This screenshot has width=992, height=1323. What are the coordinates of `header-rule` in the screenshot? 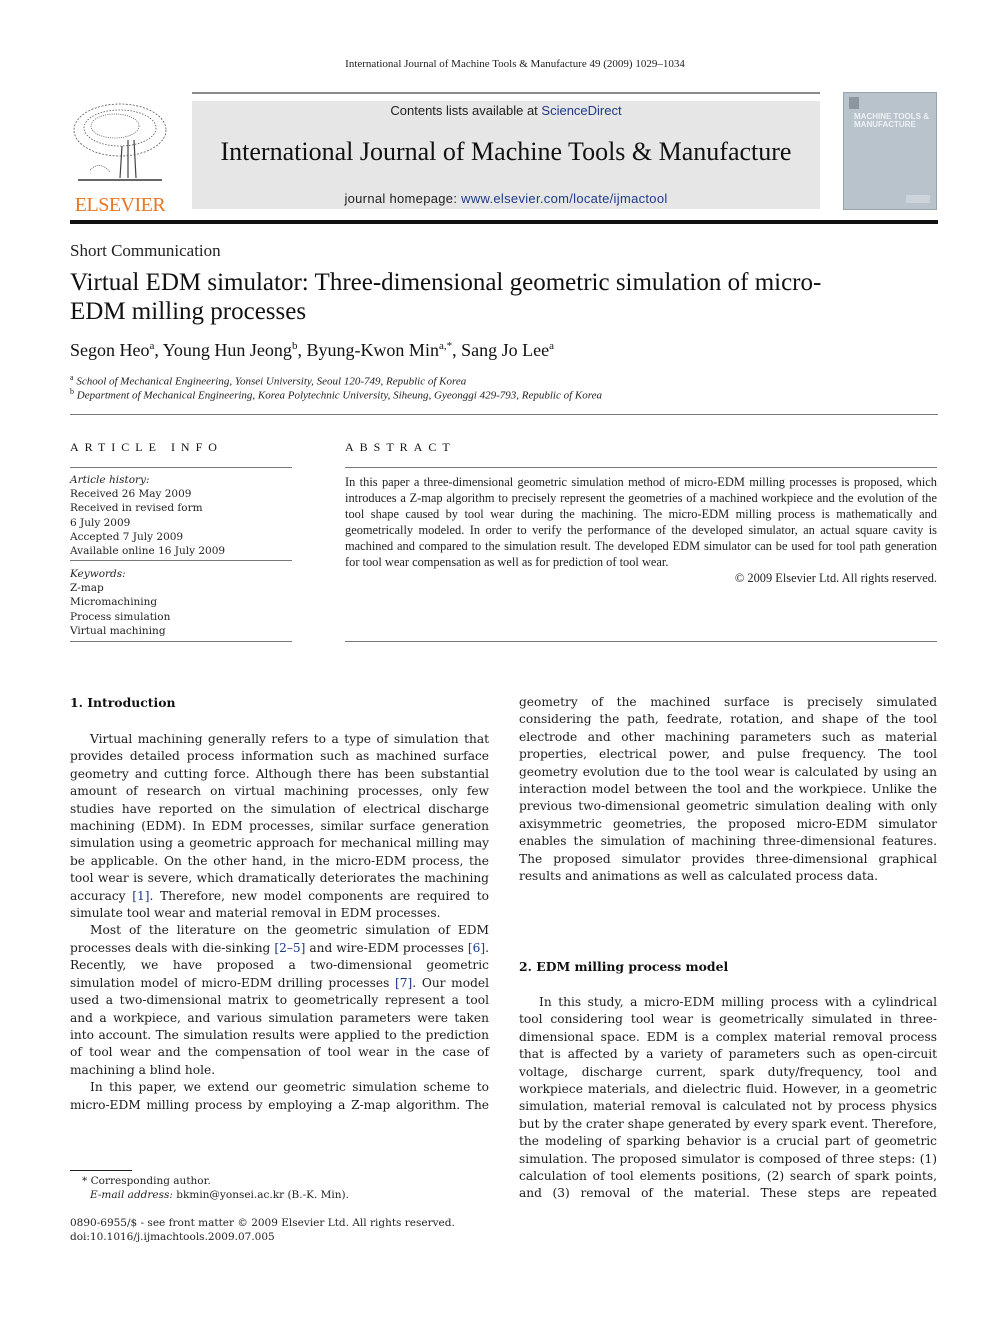 It's located at (506, 93).